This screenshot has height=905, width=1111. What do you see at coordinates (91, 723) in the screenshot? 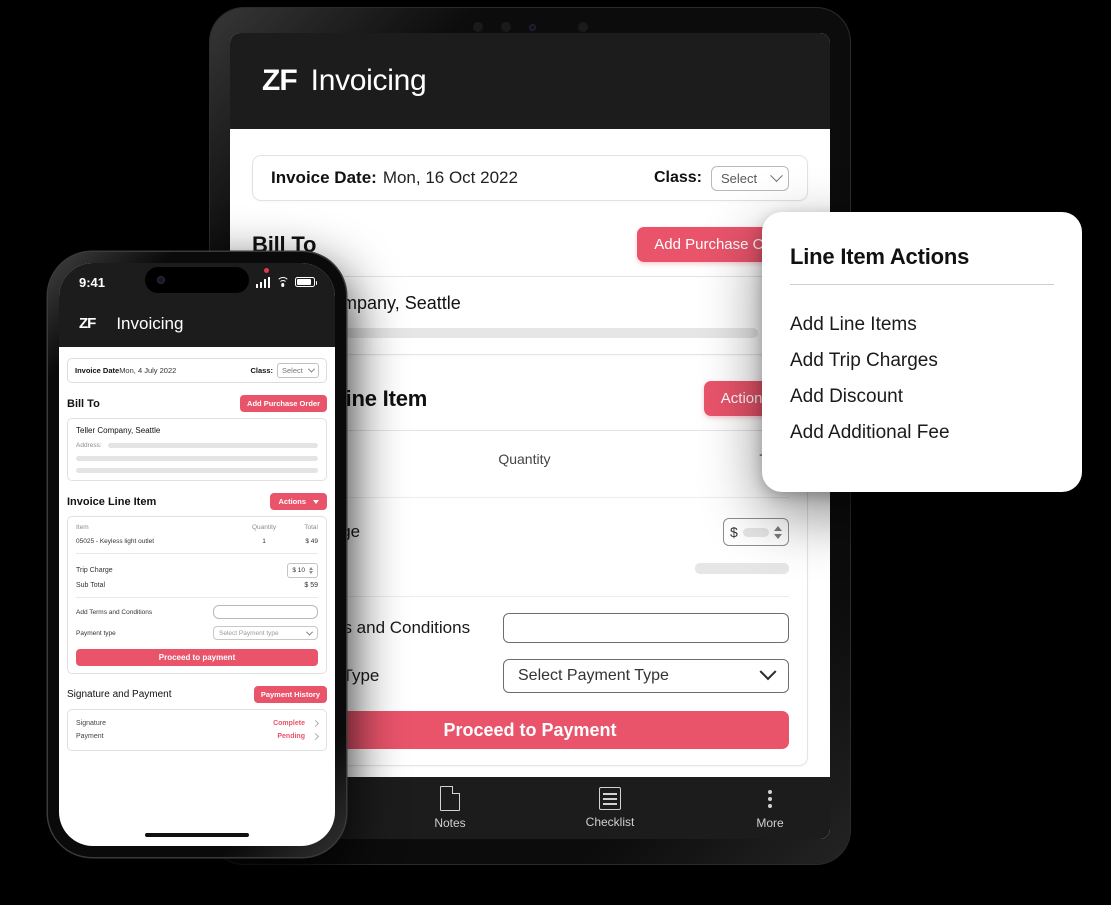
I see `signature-row-label: Signature` at bounding box center [91, 723].